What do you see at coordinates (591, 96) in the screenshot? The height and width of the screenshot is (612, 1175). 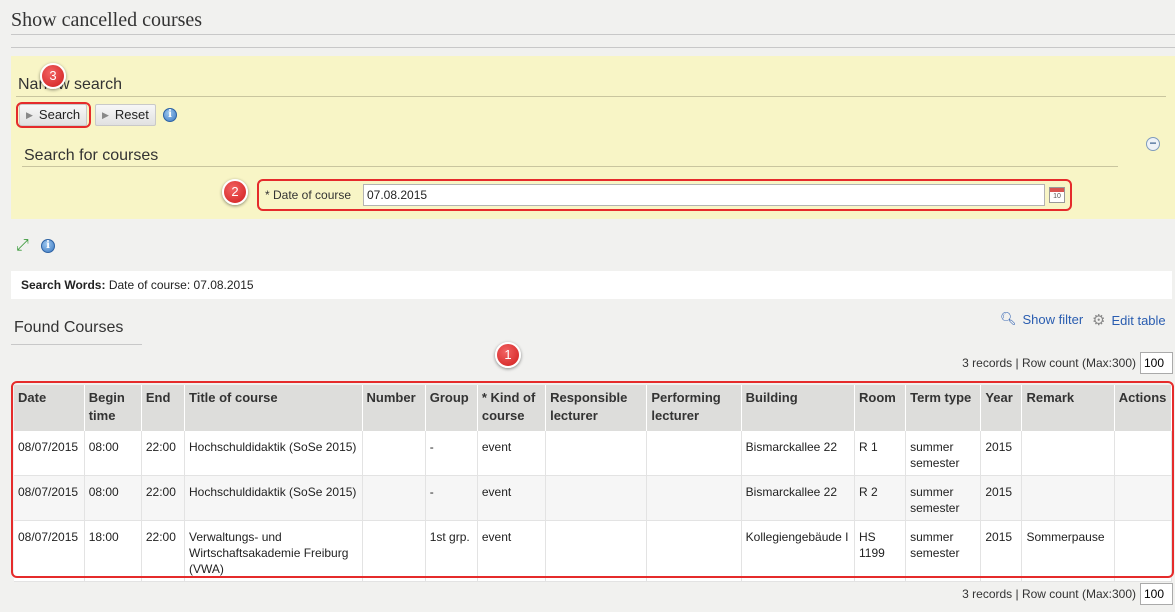 I see `narrow-search-divider` at bounding box center [591, 96].